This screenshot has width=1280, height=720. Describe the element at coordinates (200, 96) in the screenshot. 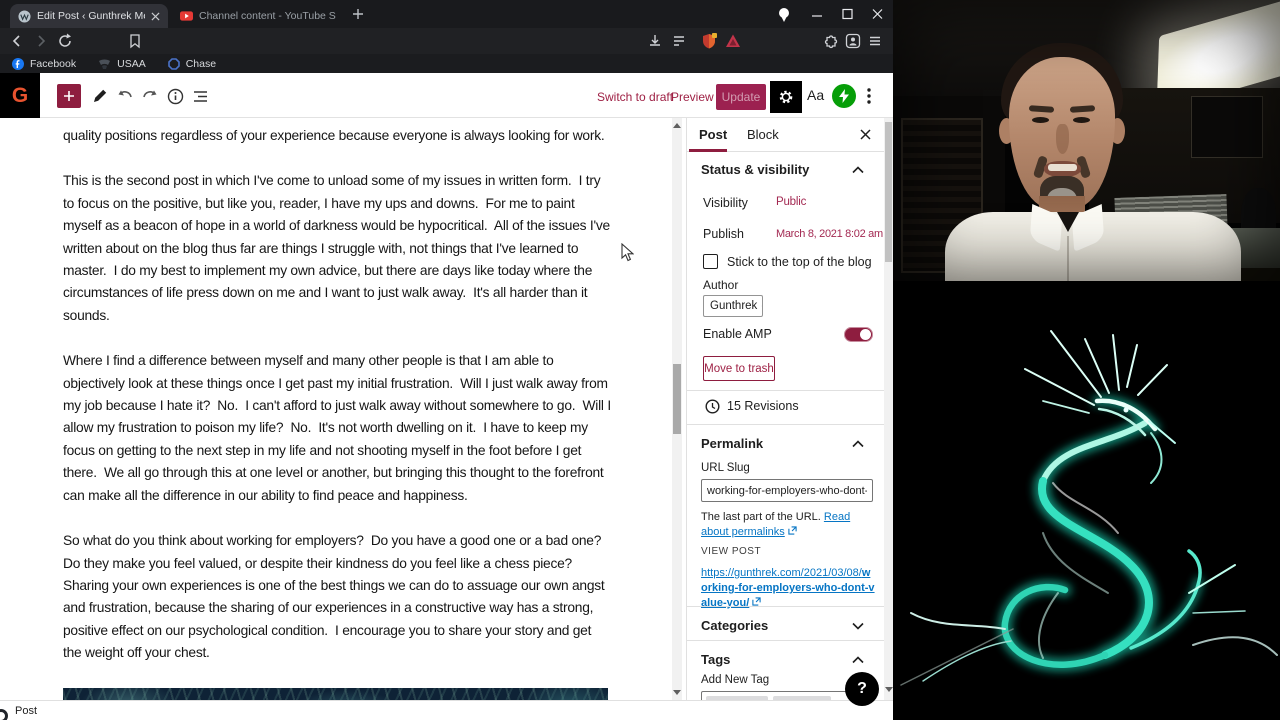

I see `list-view-button` at that location.